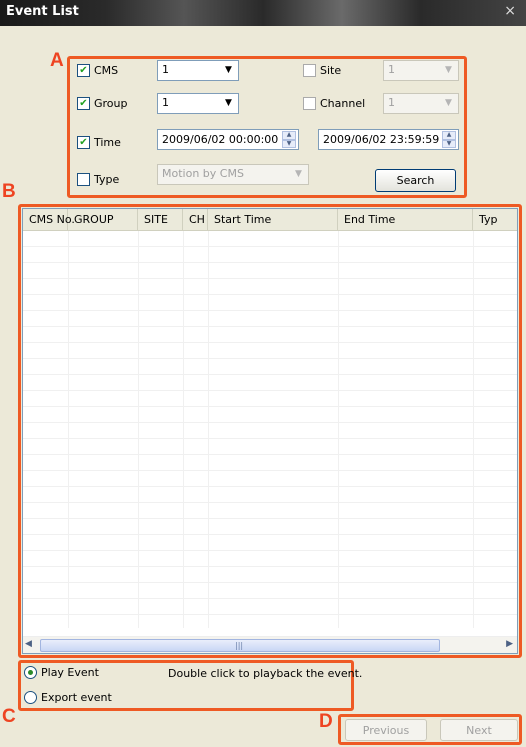  Describe the element at coordinates (265, 673) in the screenshot. I see `playback-hint: Double click to playback the event.` at that location.